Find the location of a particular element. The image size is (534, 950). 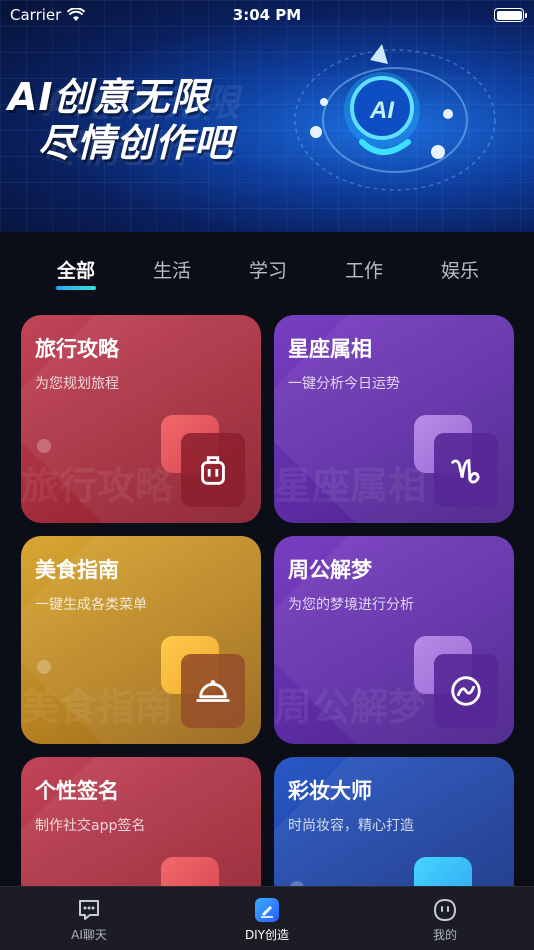

tab-life: 生活 is located at coordinates (172, 269).